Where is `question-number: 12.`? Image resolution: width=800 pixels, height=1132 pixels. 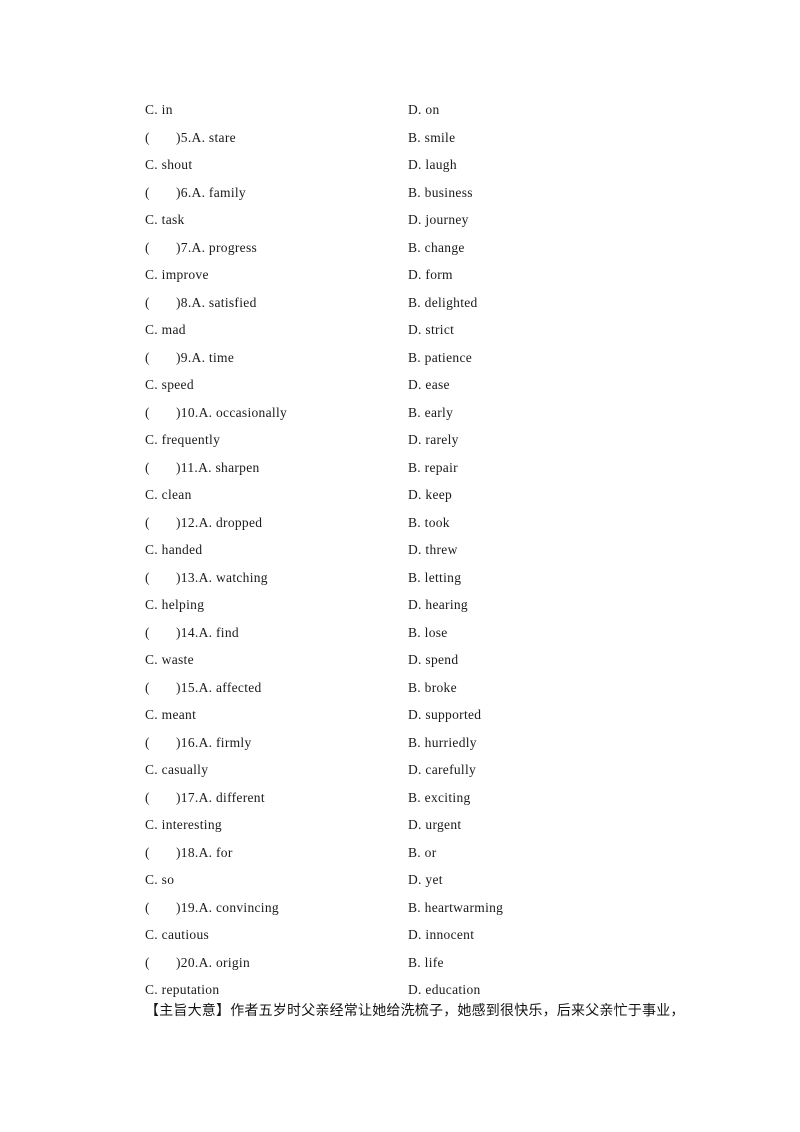 question-number: 12. is located at coordinates (189, 522).